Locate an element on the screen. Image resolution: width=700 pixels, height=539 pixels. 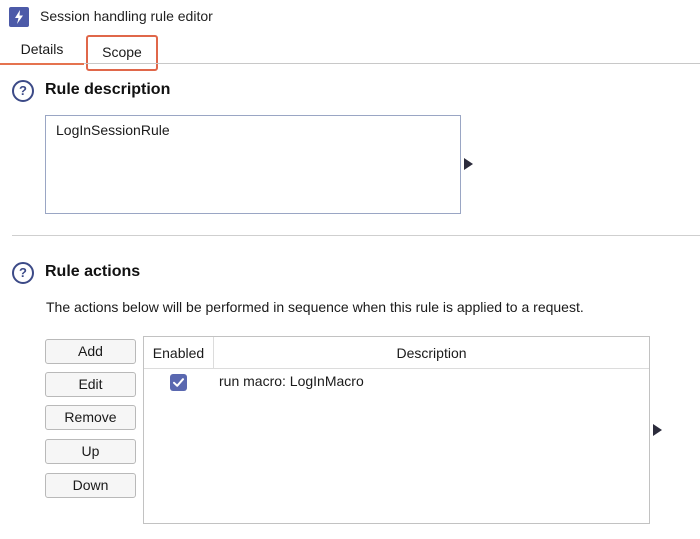
window-title: Session handling rule editor is located at coordinates (126, 16).